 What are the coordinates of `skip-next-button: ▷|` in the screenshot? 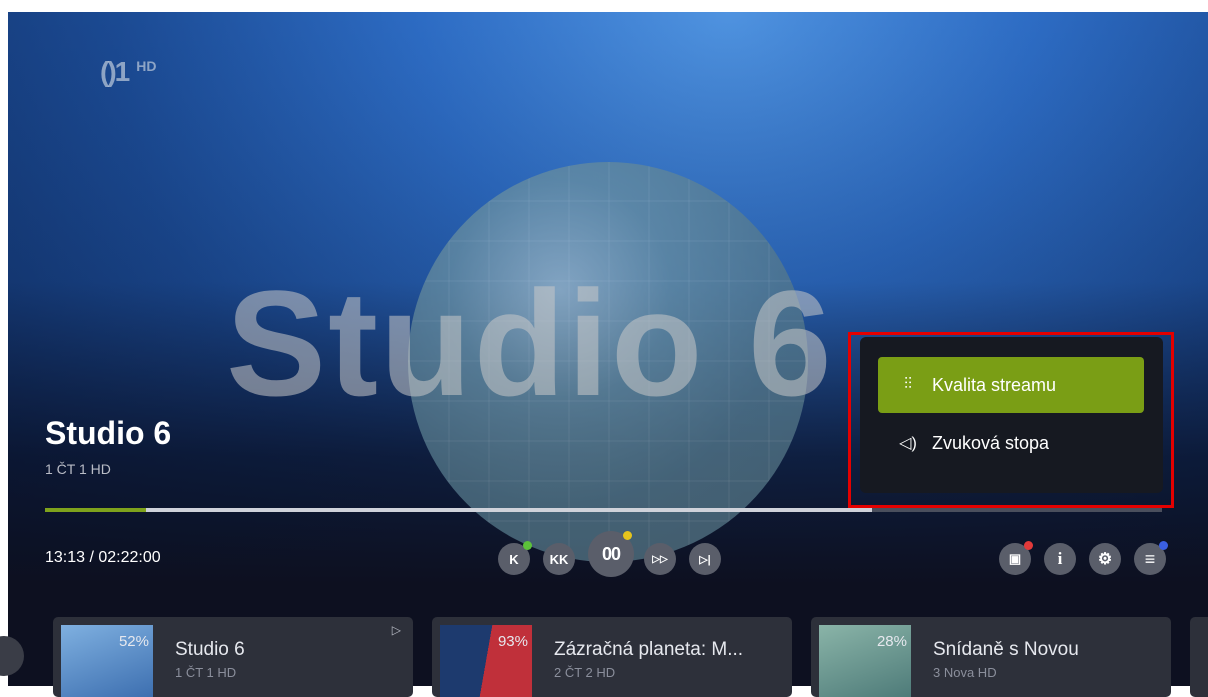 It's located at (705, 559).